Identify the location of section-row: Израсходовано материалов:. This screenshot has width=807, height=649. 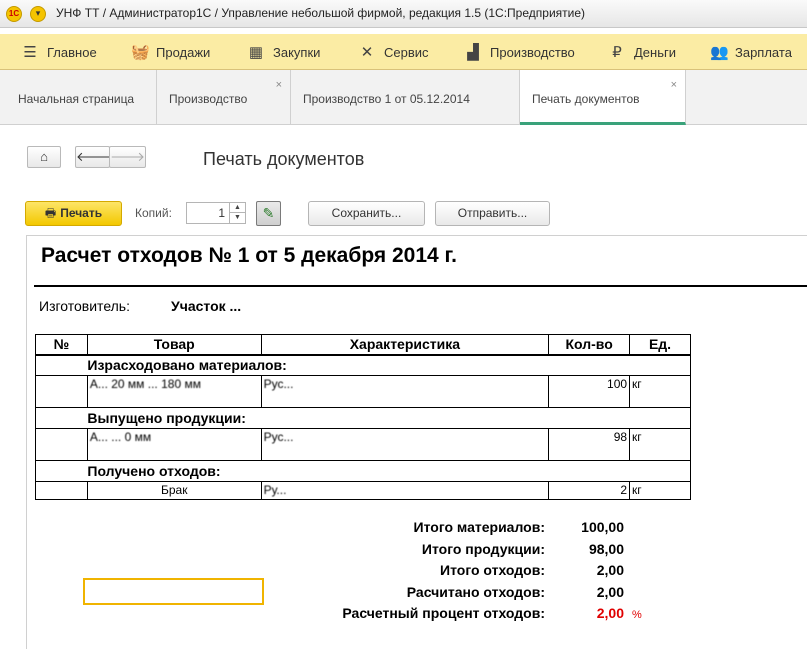
(363, 365).